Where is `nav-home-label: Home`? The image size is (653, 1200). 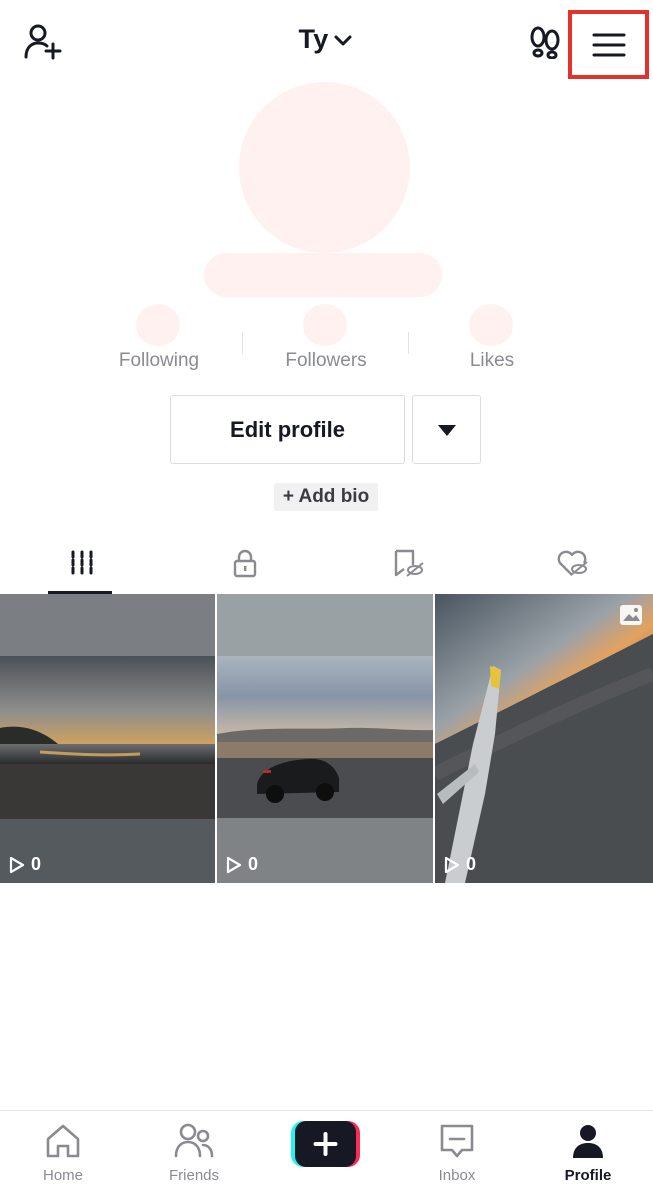
nav-home-label: Home is located at coordinates (62, 1175).